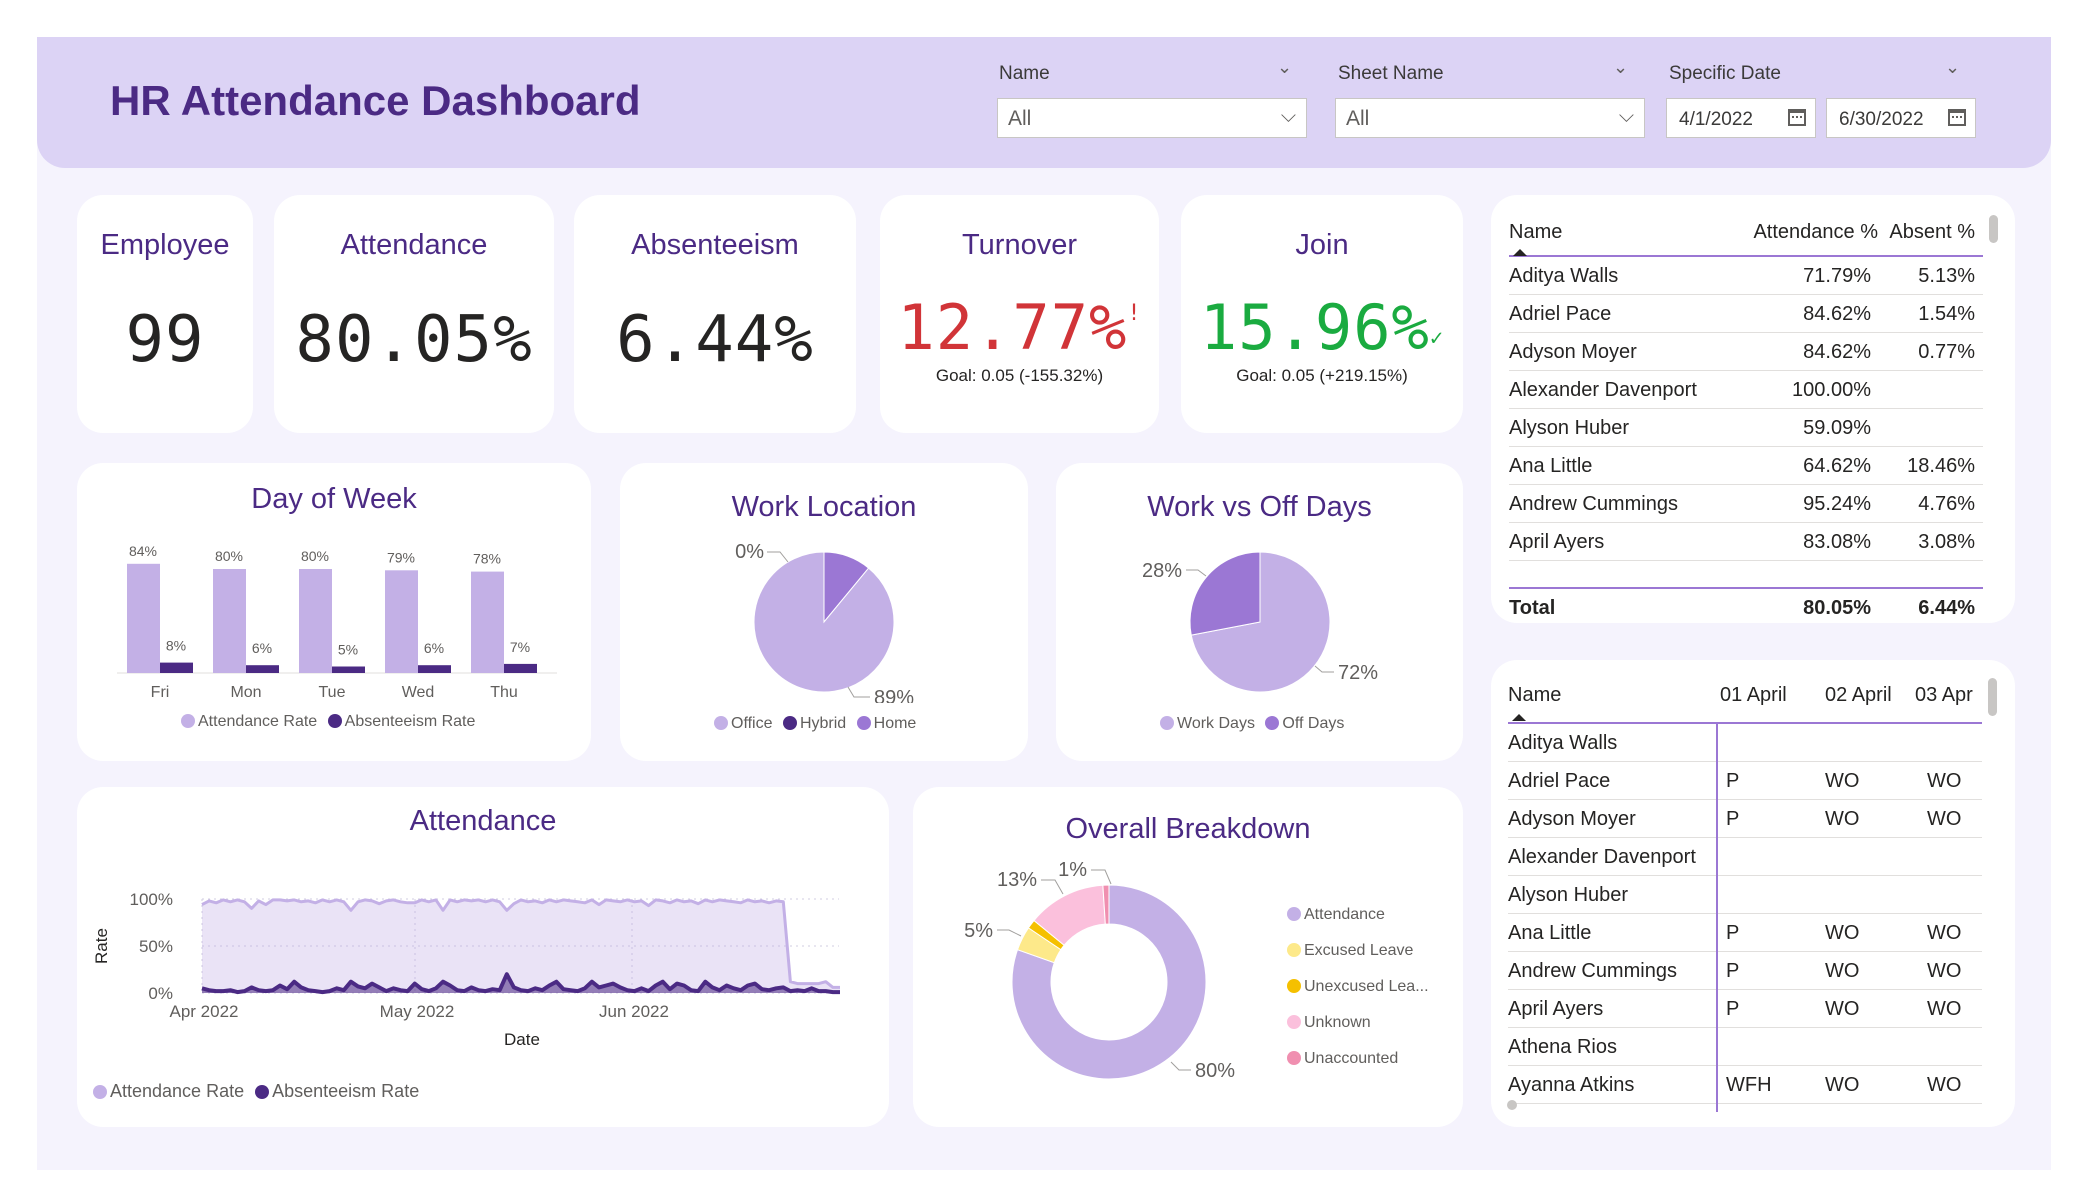 The height and width of the screenshot is (1200, 2075). Describe the element at coordinates (1944, 695) in the screenshot. I see `column-header-day: 03 Apr` at that location.